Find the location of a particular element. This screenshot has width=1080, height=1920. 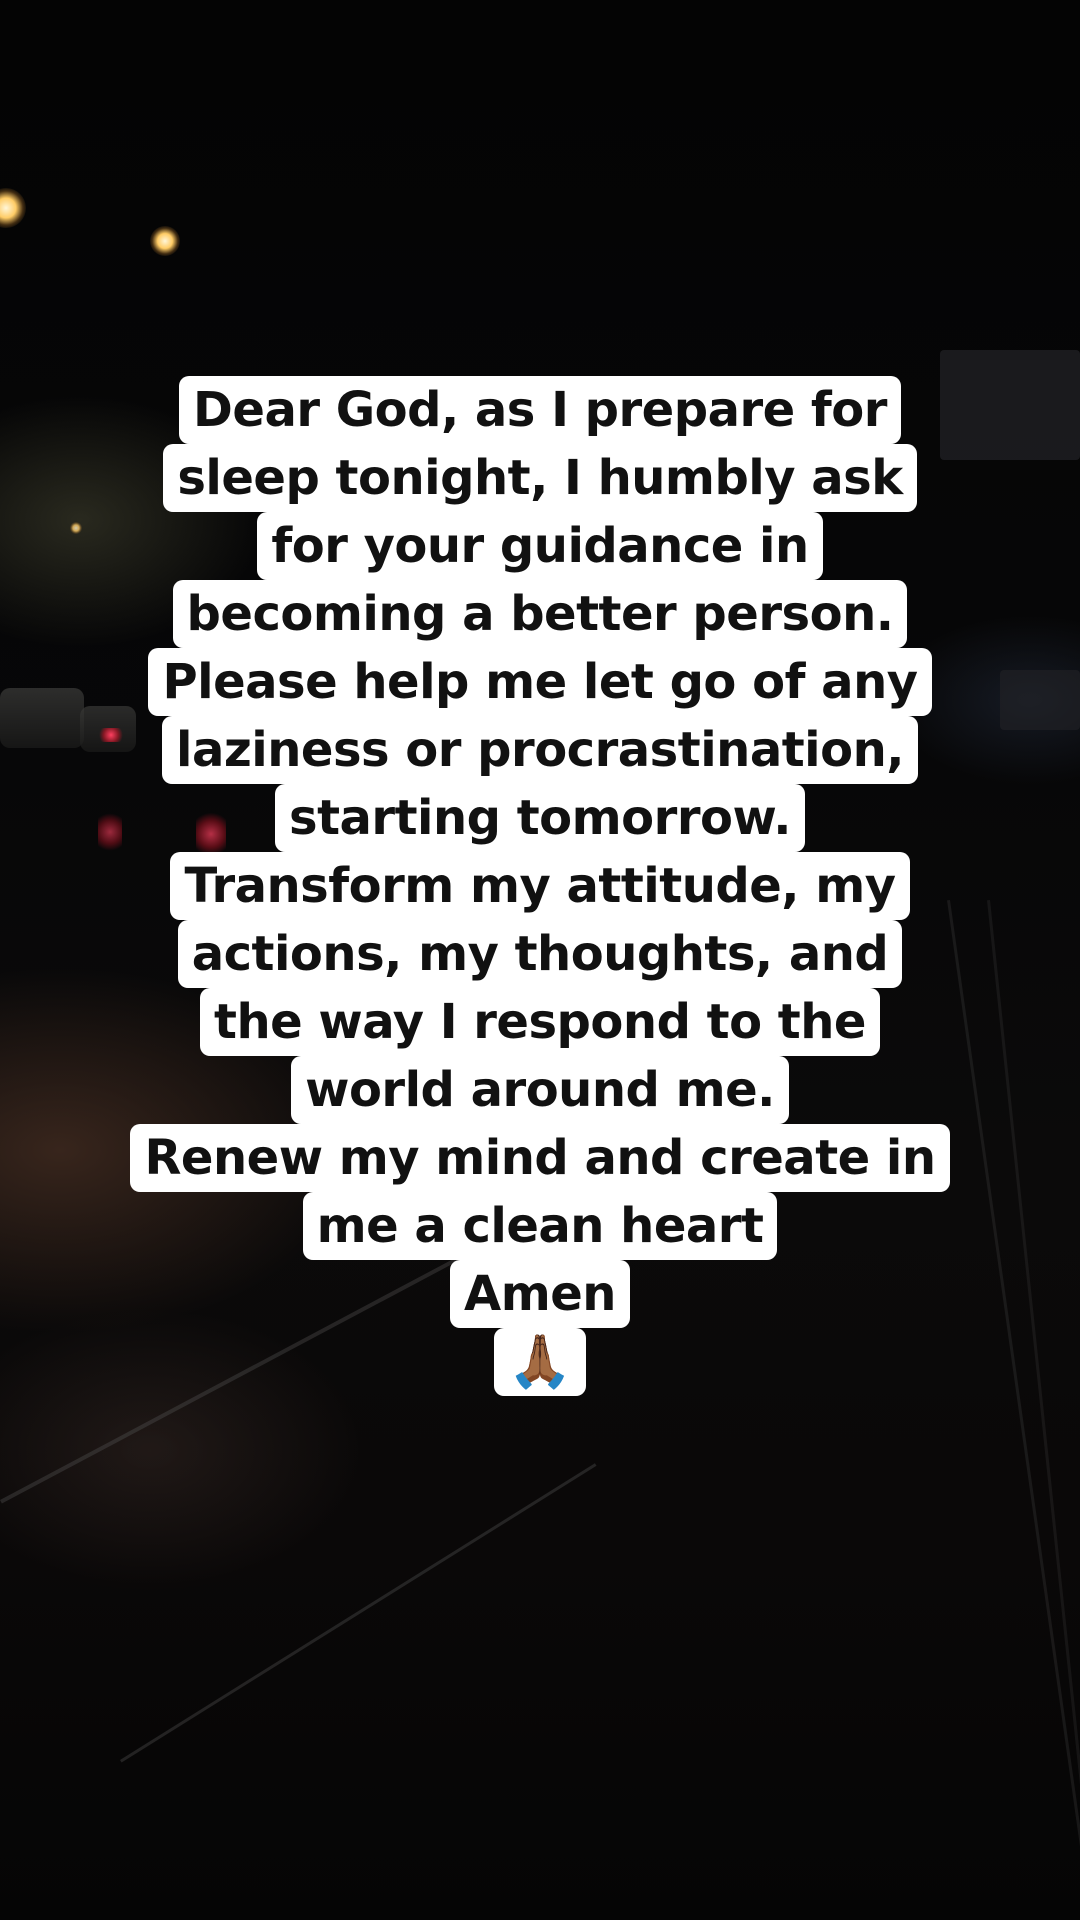

caption-line-amen: Amen is located at coordinates (540, 1294).